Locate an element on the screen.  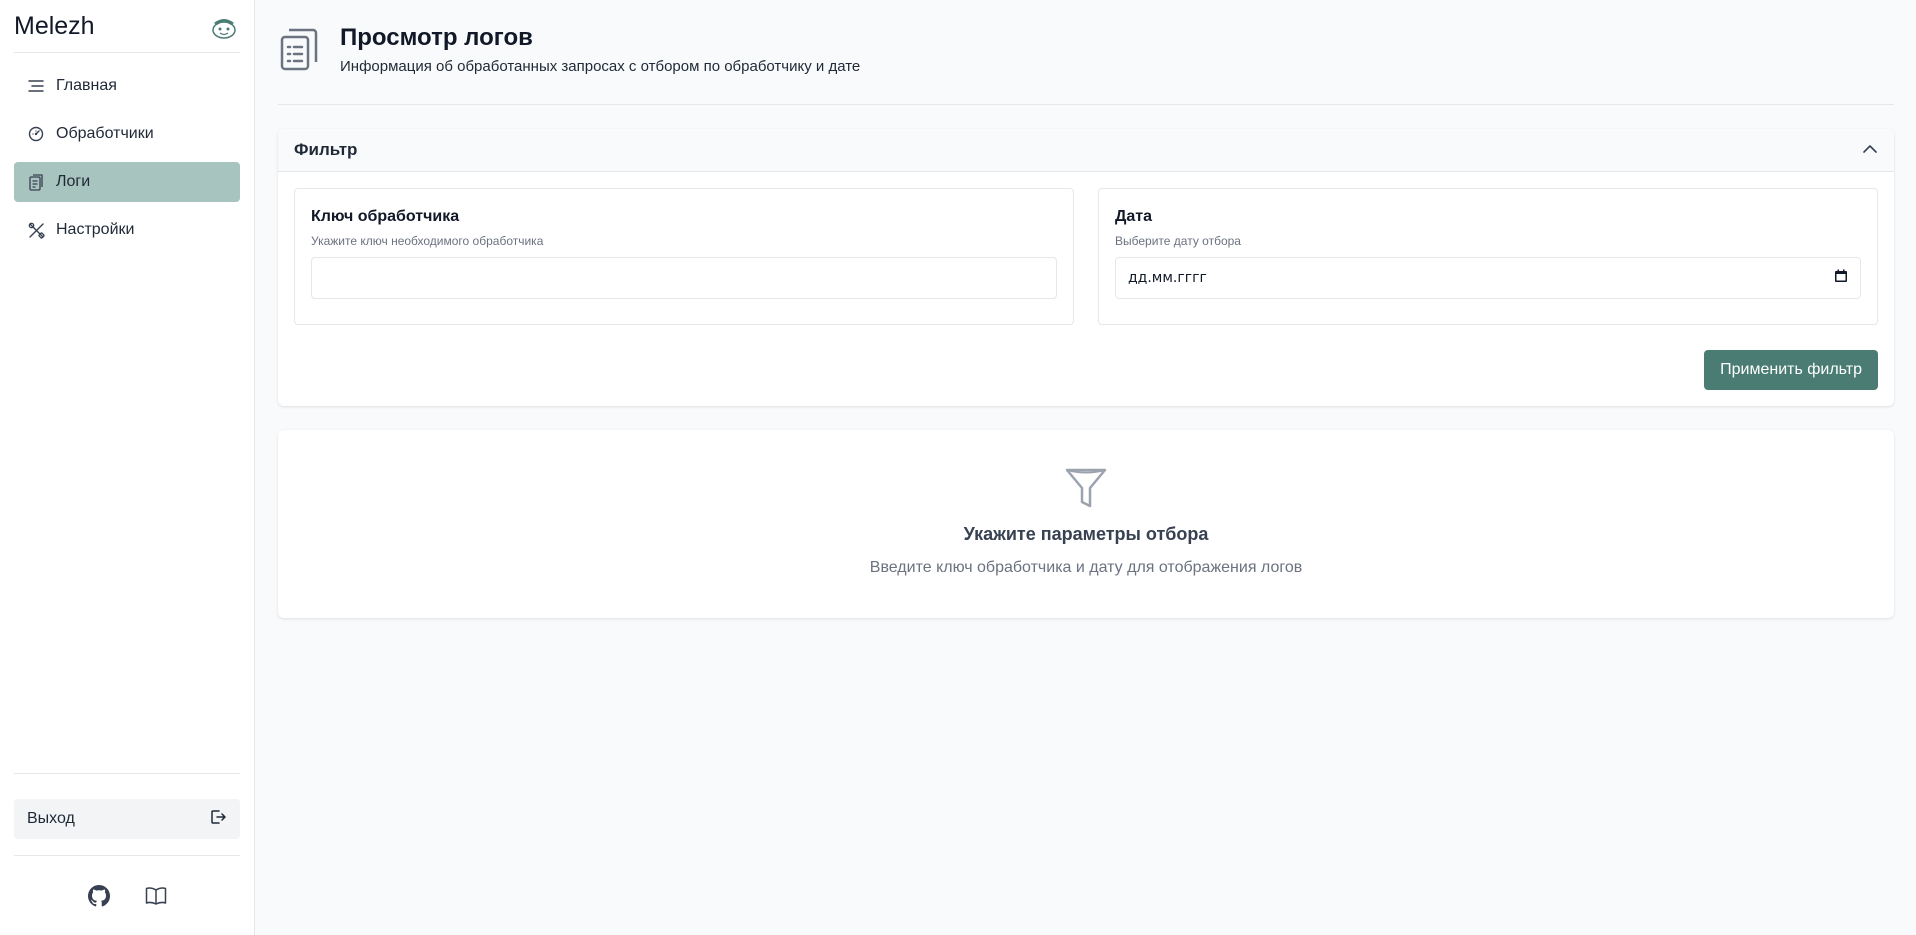
tools-icon is located at coordinates (36, 230).